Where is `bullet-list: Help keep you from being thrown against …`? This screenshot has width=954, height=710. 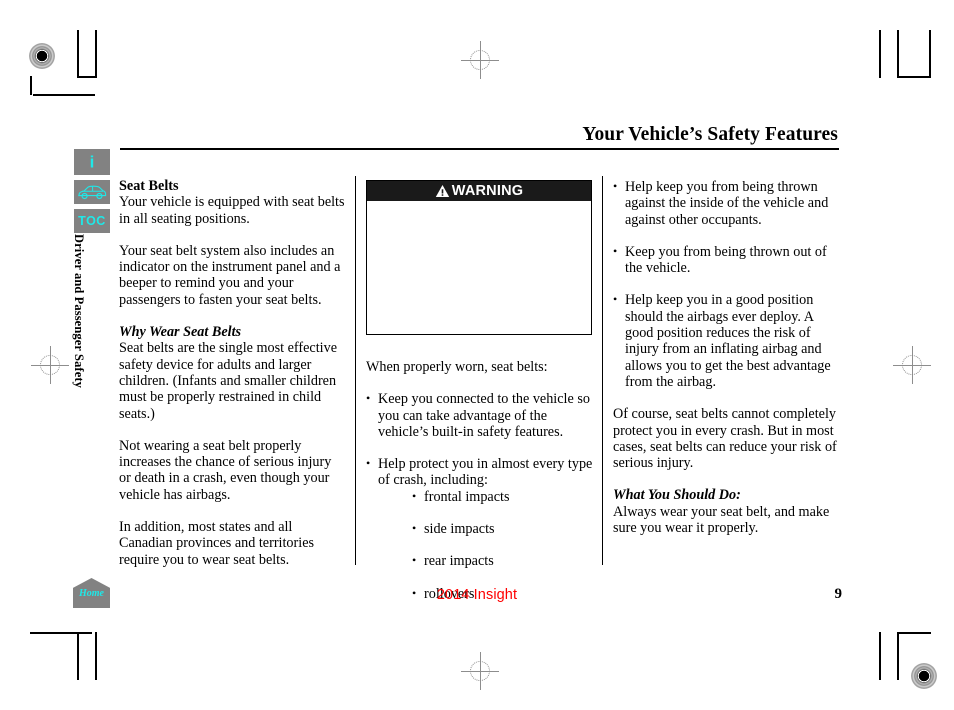
bullet-list: Help keep you from being thrown against … is located at coordinates (727, 284).